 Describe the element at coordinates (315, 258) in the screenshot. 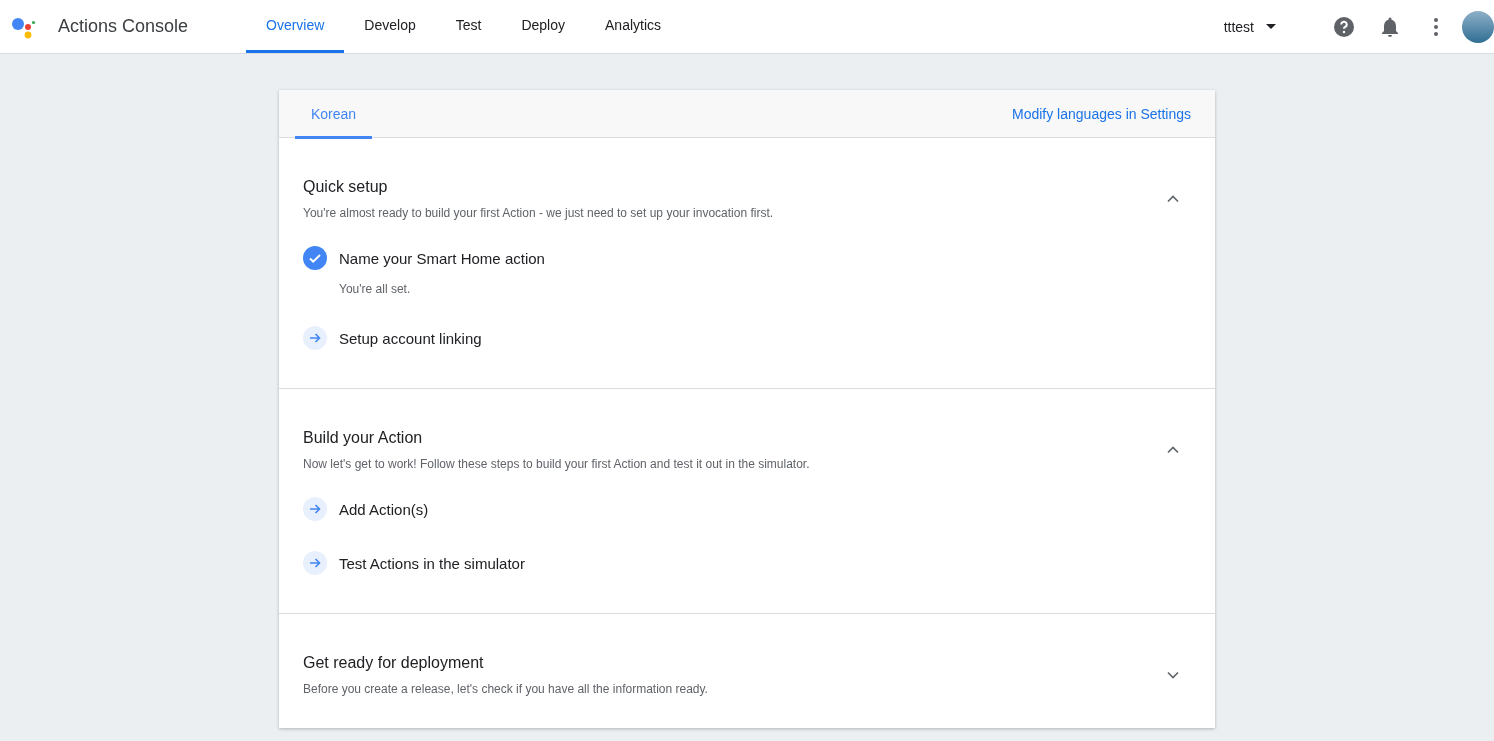

I see `check-circle-icon` at that location.